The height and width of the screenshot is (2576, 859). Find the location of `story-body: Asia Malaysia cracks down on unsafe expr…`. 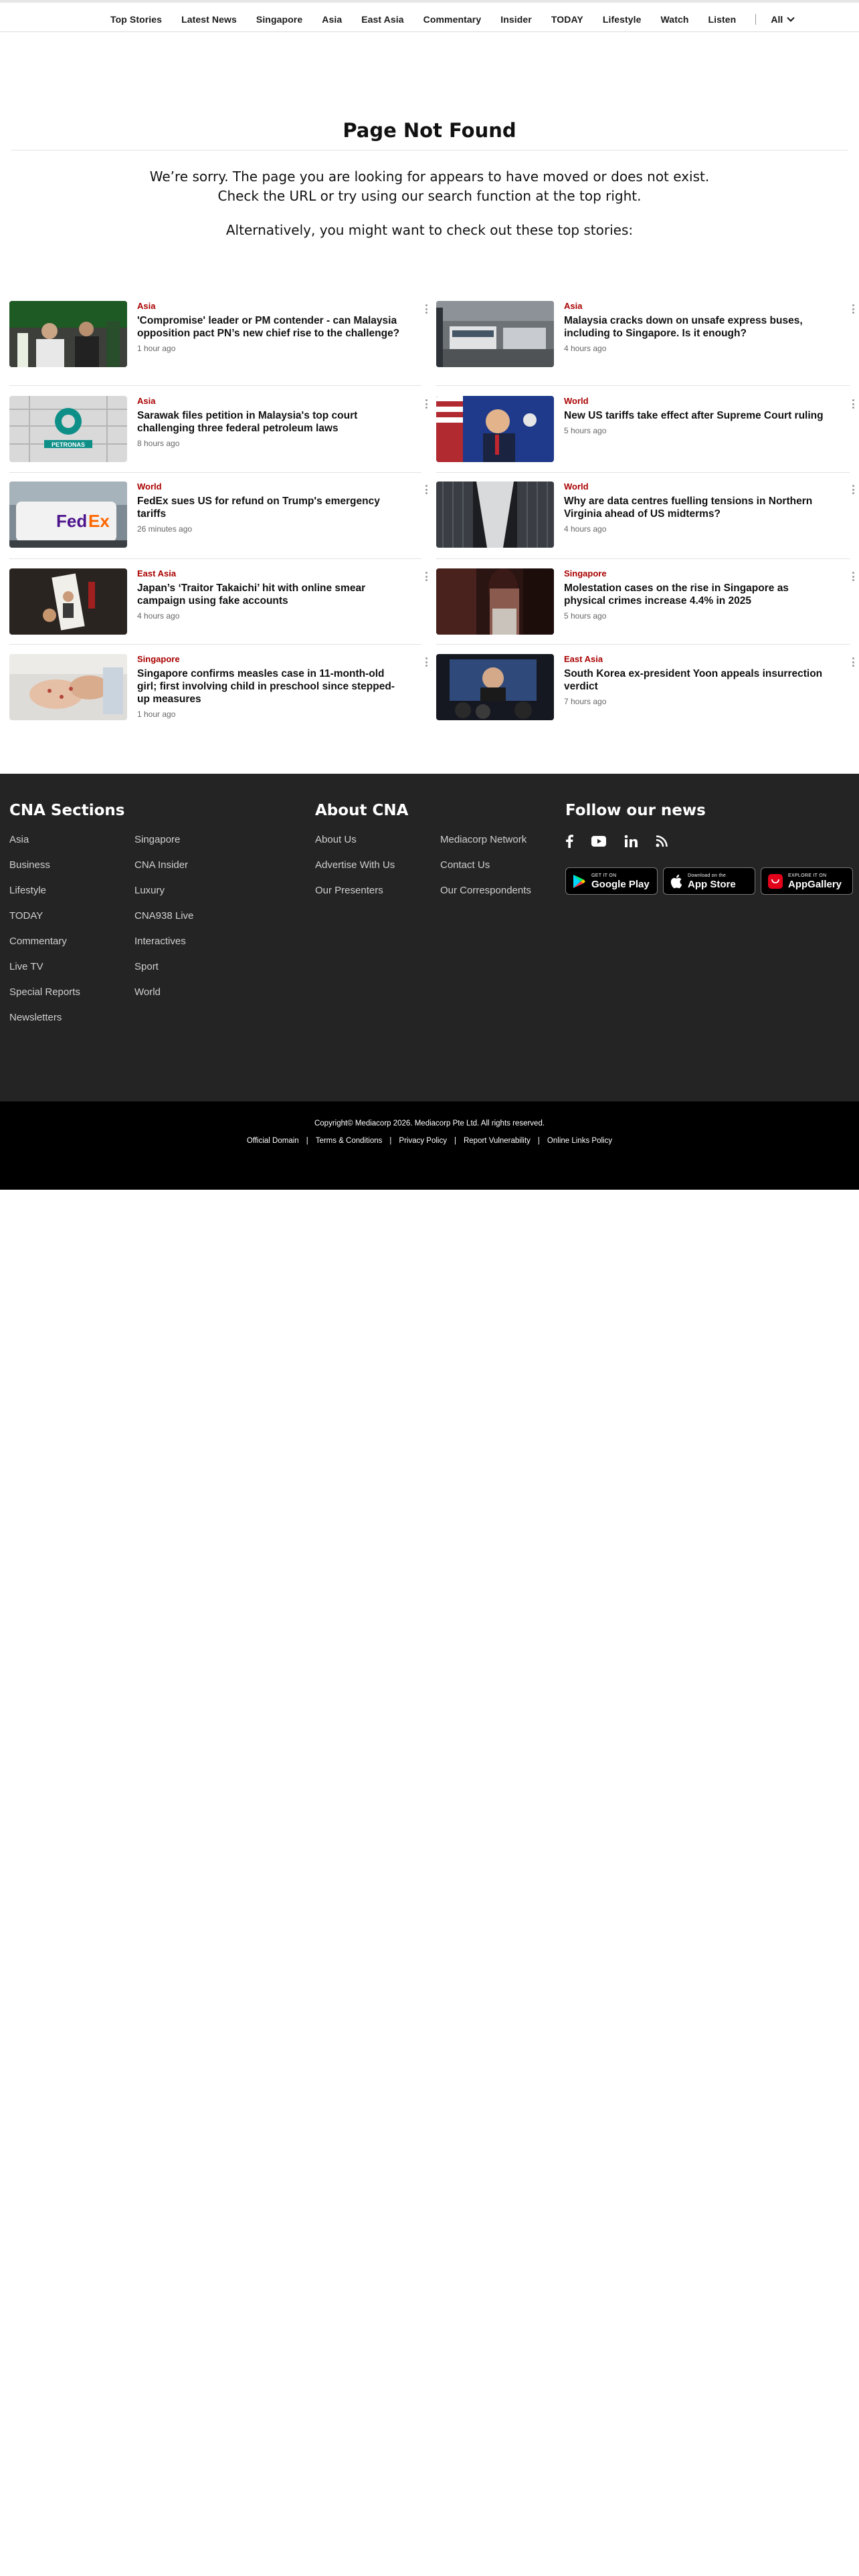

story-body: Asia Malaysia cracks down on unsafe expr… is located at coordinates (698, 327).